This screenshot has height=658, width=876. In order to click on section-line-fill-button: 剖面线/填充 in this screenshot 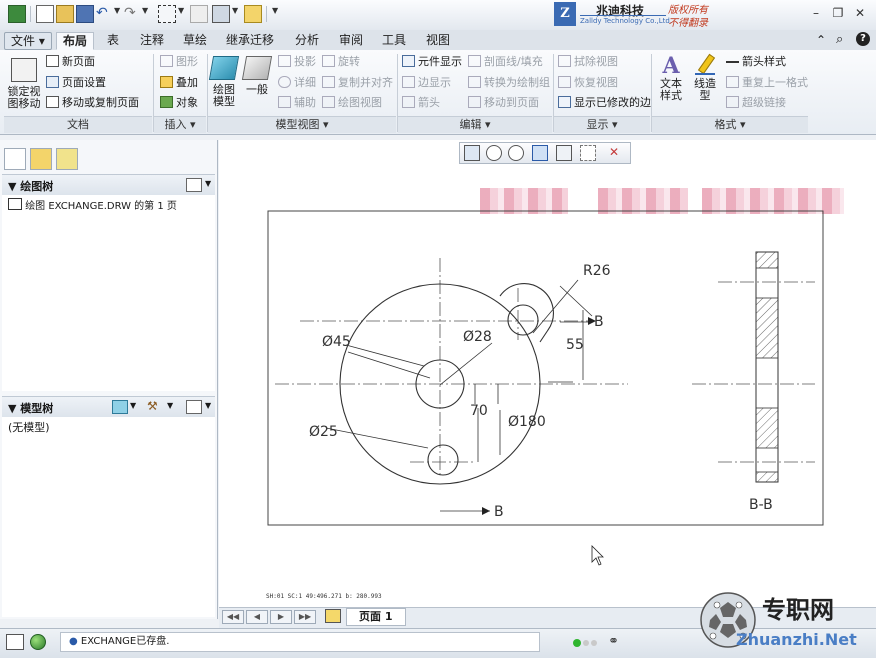, I will do `click(505, 62)`.